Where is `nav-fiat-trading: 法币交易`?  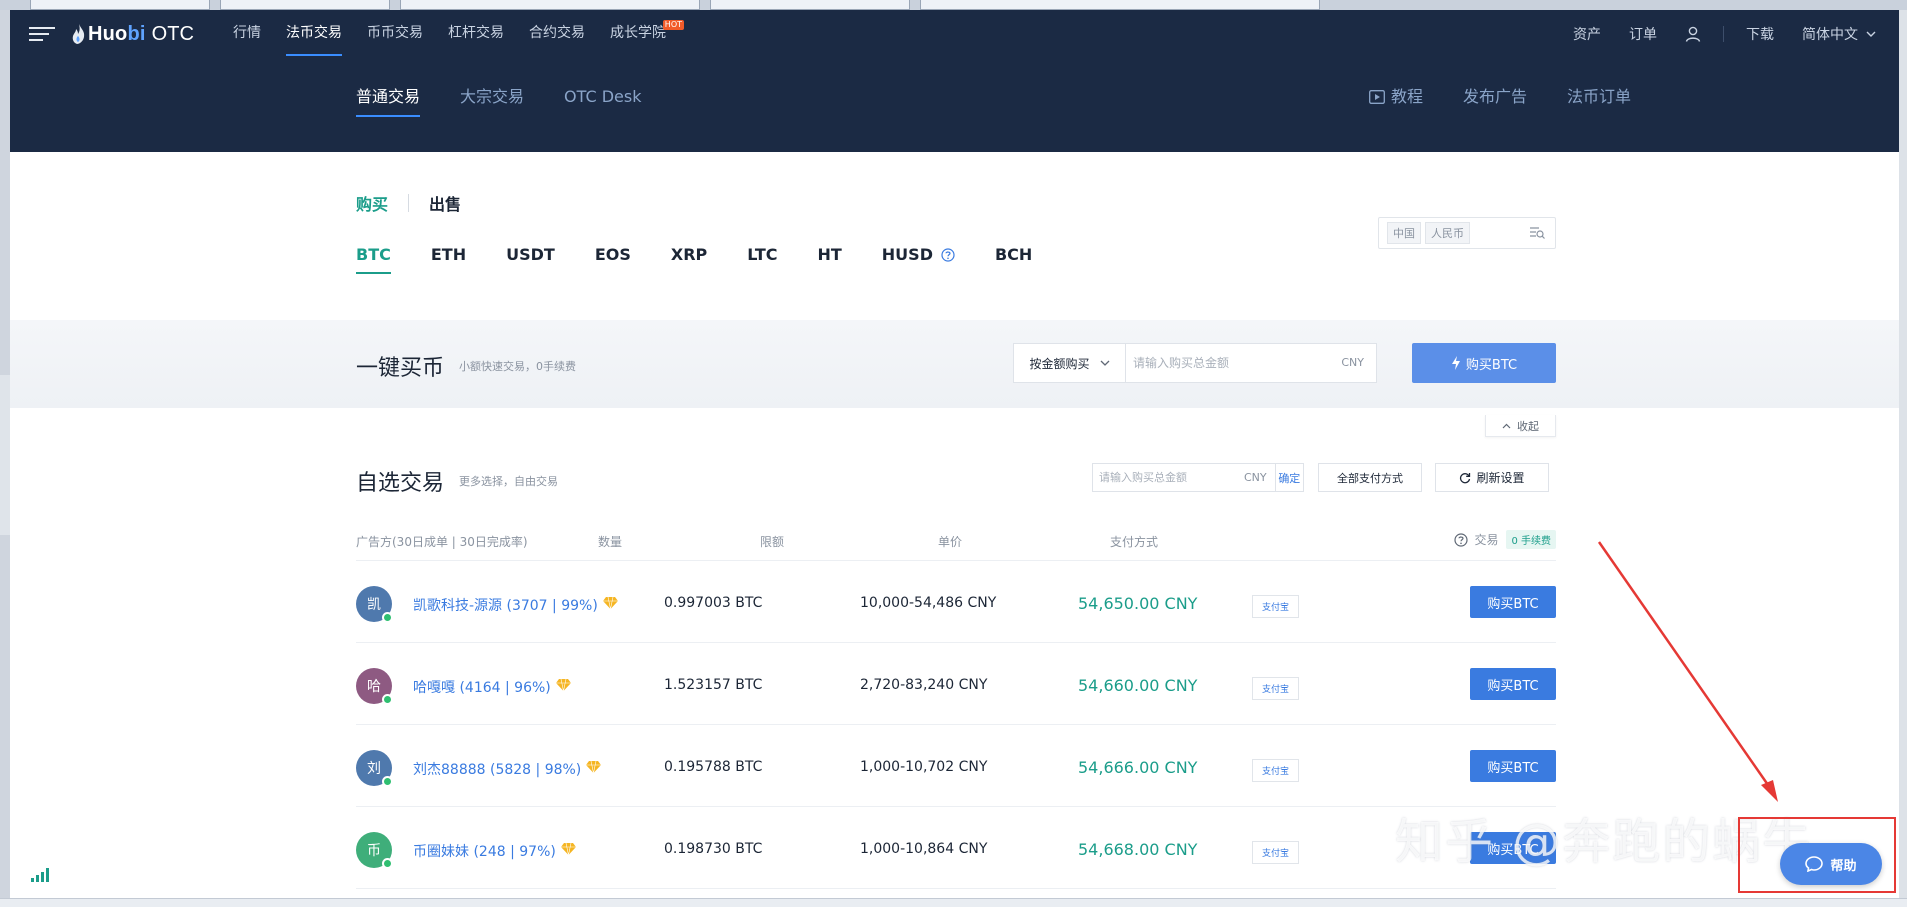
nav-fiat-trading: 法币交易 is located at coordinates (314, 33).